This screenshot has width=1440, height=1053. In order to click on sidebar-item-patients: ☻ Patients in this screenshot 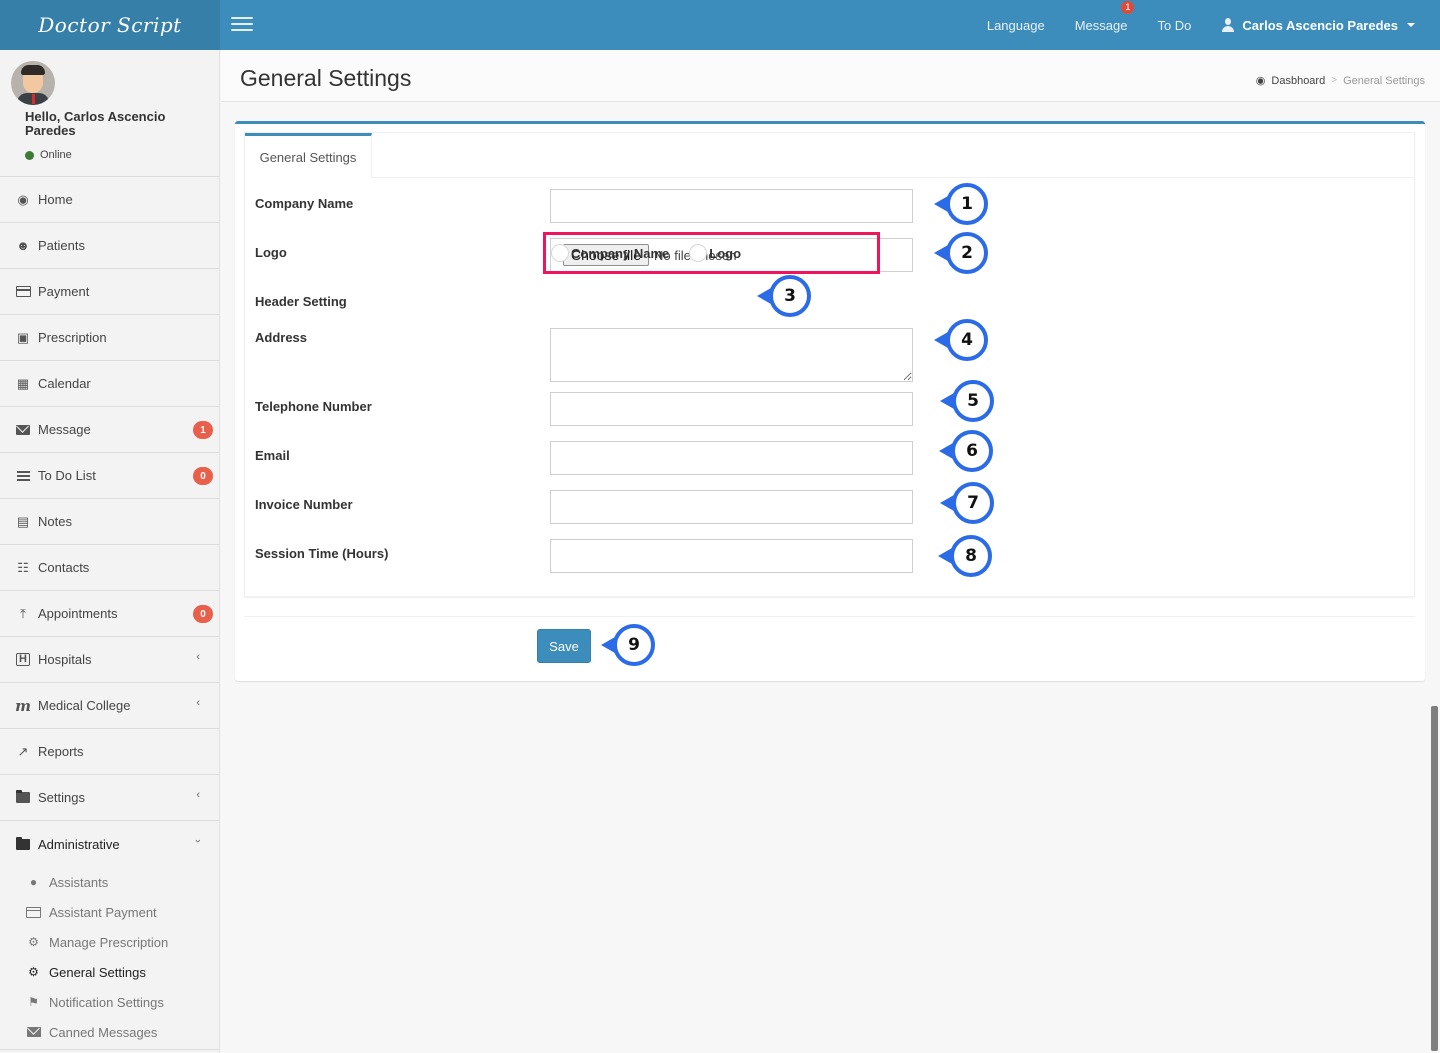, I will do `click(109, 246)`.